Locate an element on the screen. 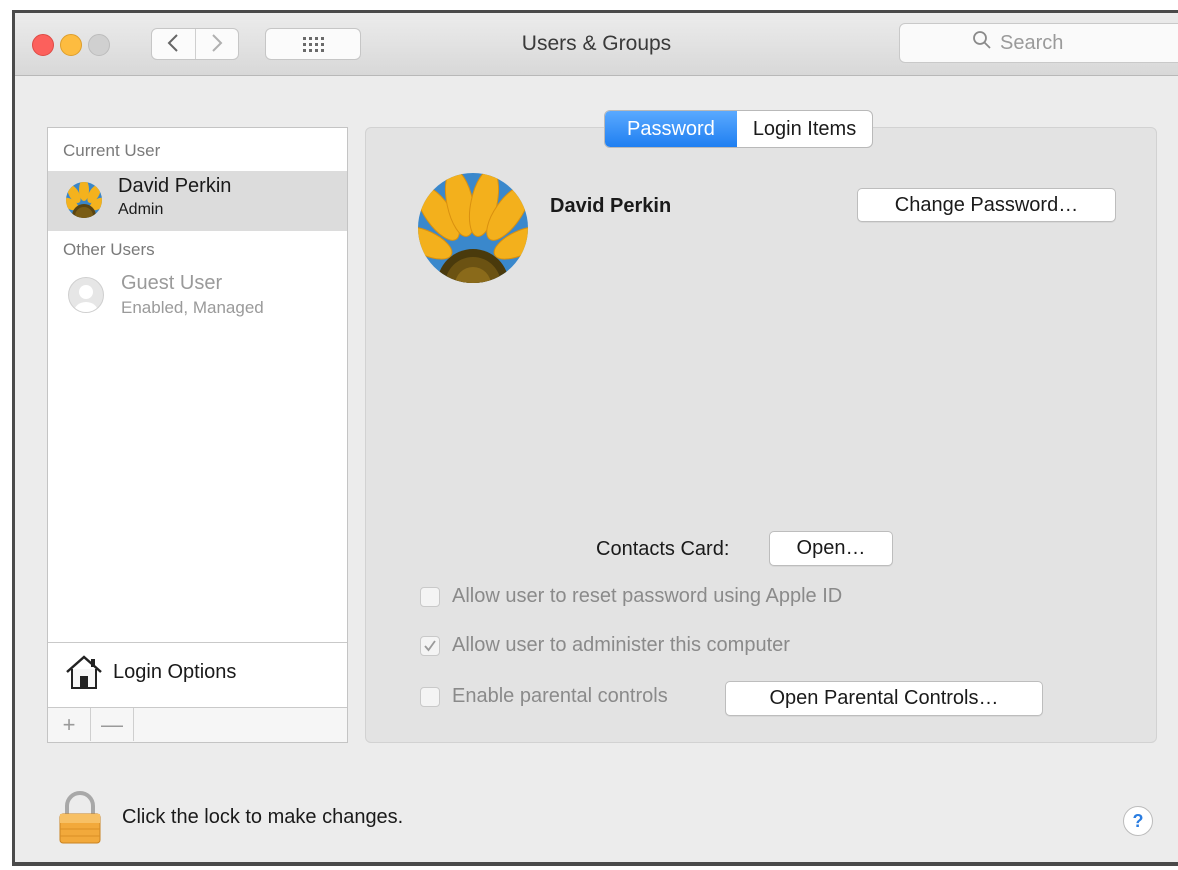 This screenshot has height=870, width=1178. parental-controls-label: Enable parental controls is located at coordinates (560, 696).